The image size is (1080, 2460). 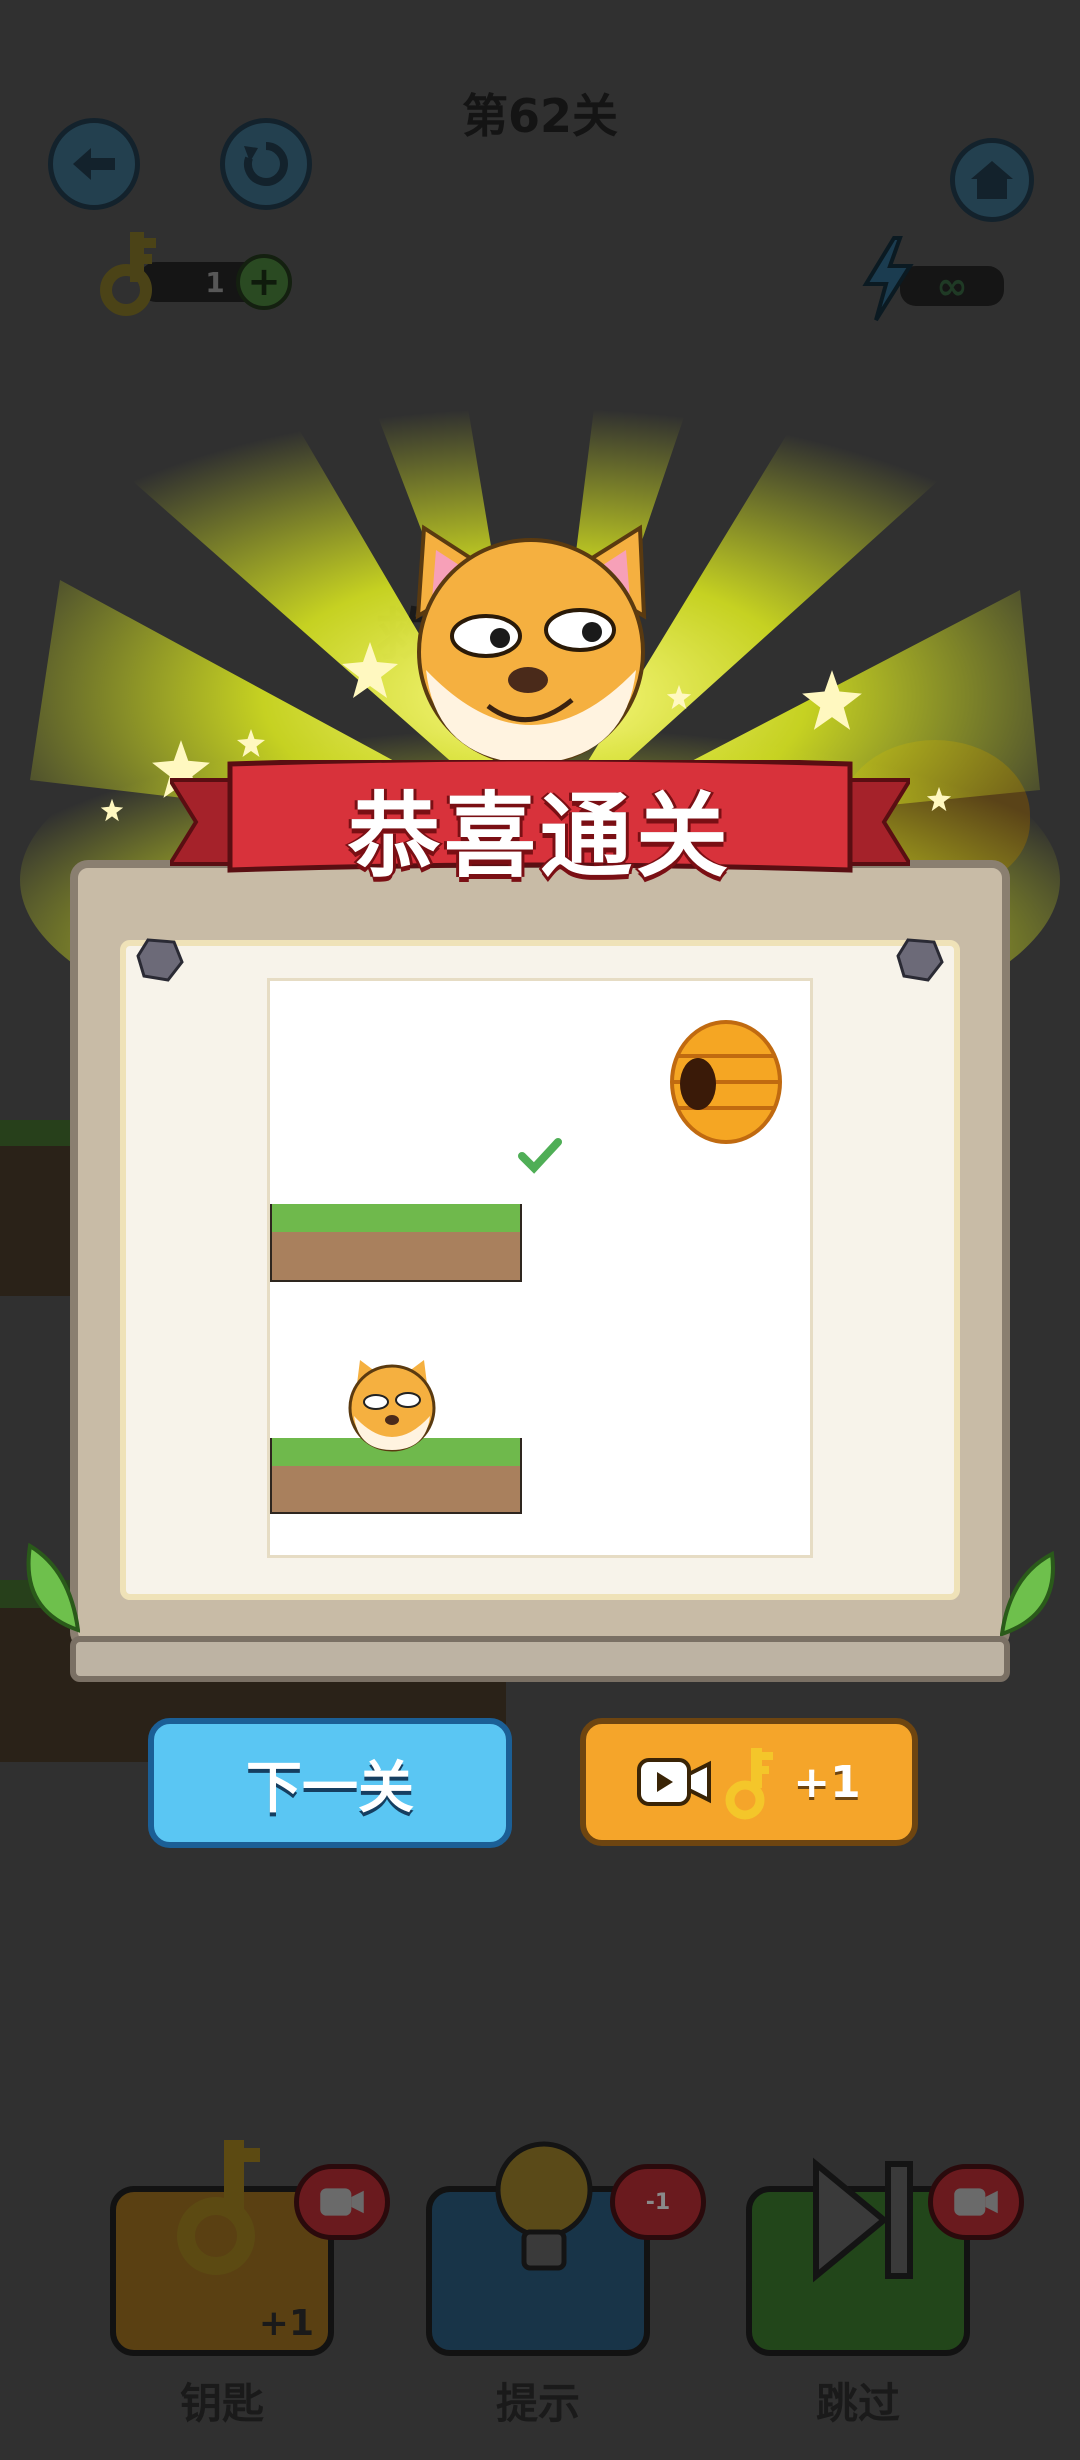 I want to click on energy-value: ∞, so click(x=952, y=286).